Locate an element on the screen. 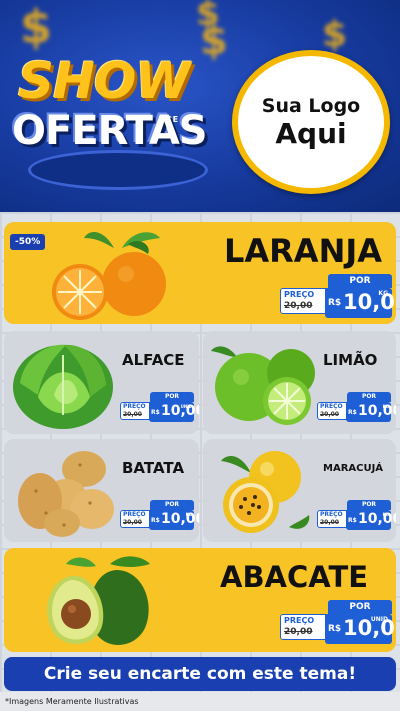 The height and width of the screenshot is (711, 400). product-name: MARACUJÁ is located at coordinates (353, 468).